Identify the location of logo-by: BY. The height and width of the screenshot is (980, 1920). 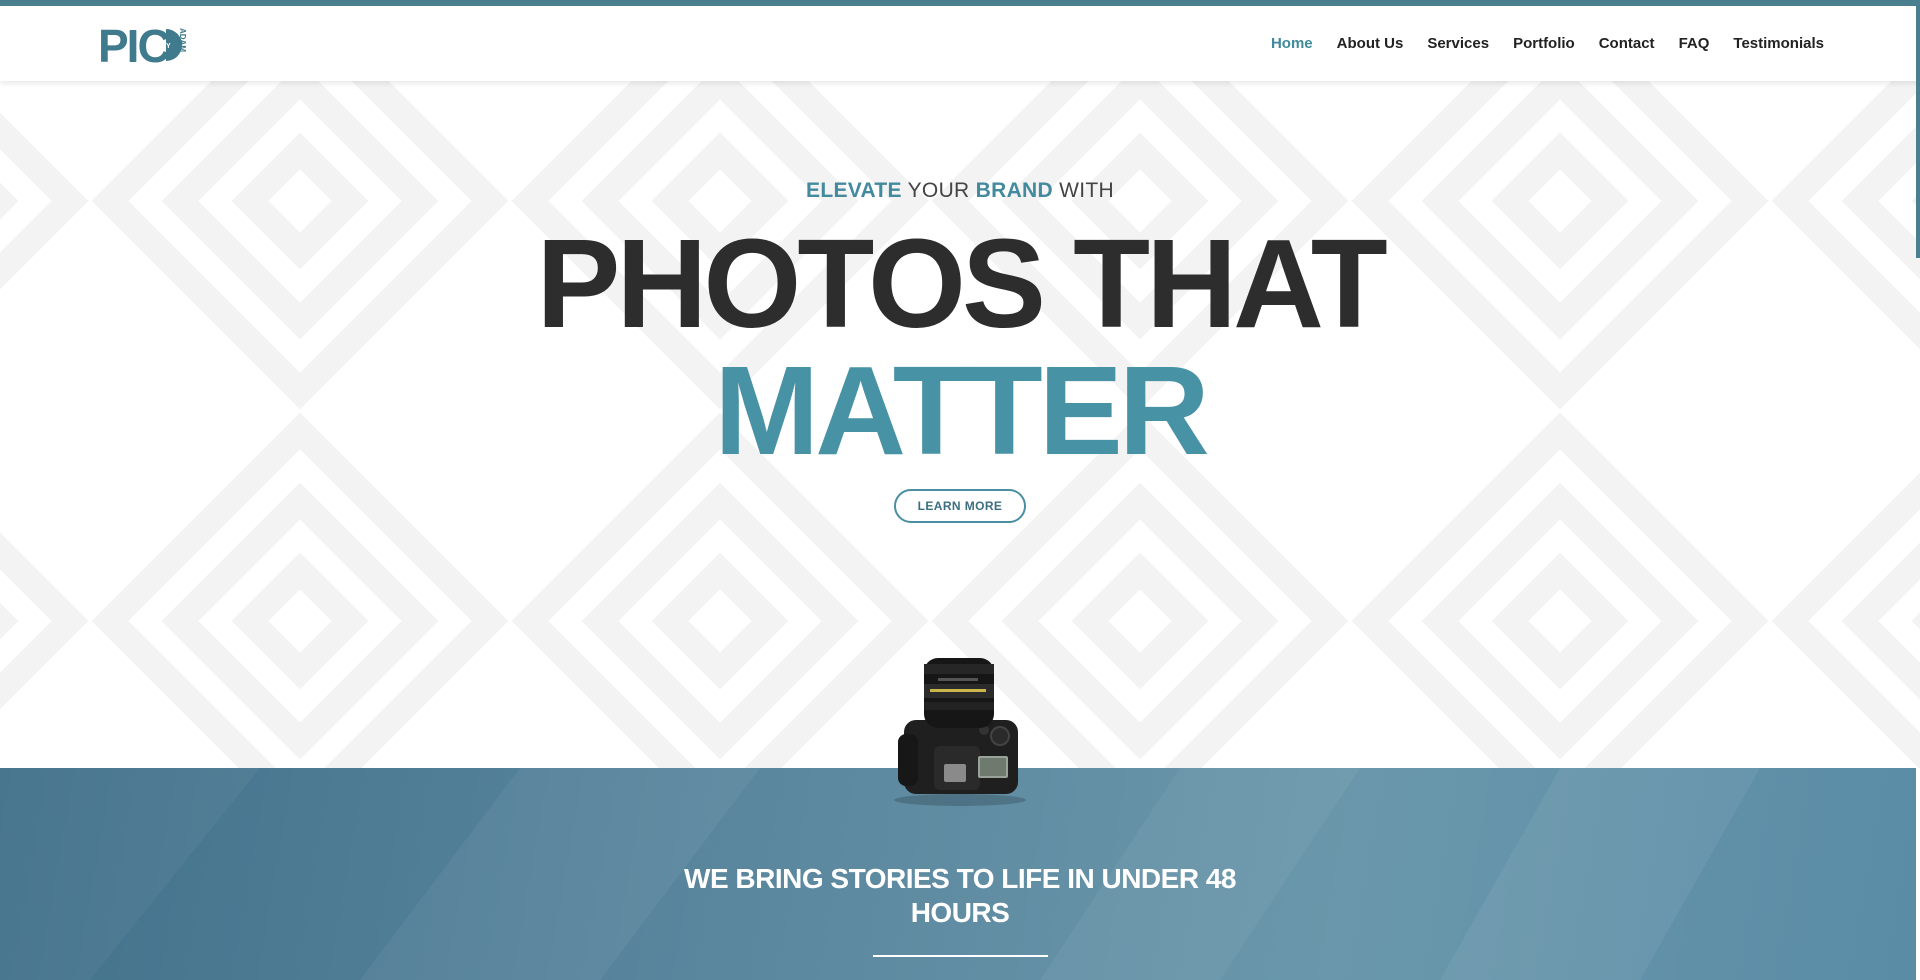
(166, 46).